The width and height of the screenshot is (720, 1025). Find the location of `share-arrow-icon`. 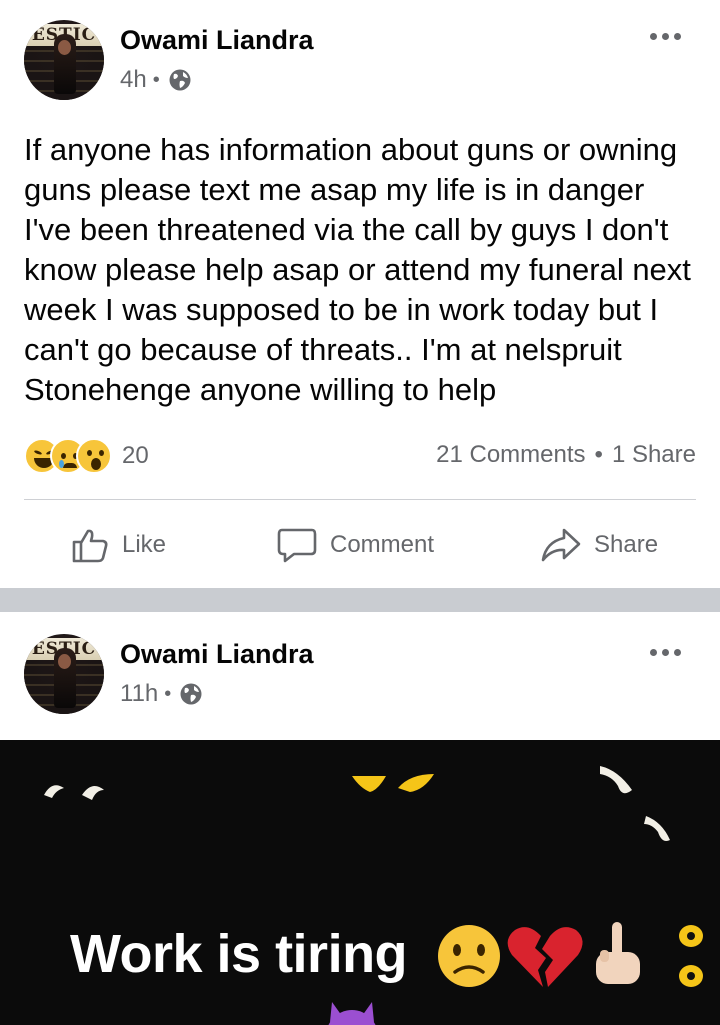

share-arrow-icon is located at coordinates (561, 545).